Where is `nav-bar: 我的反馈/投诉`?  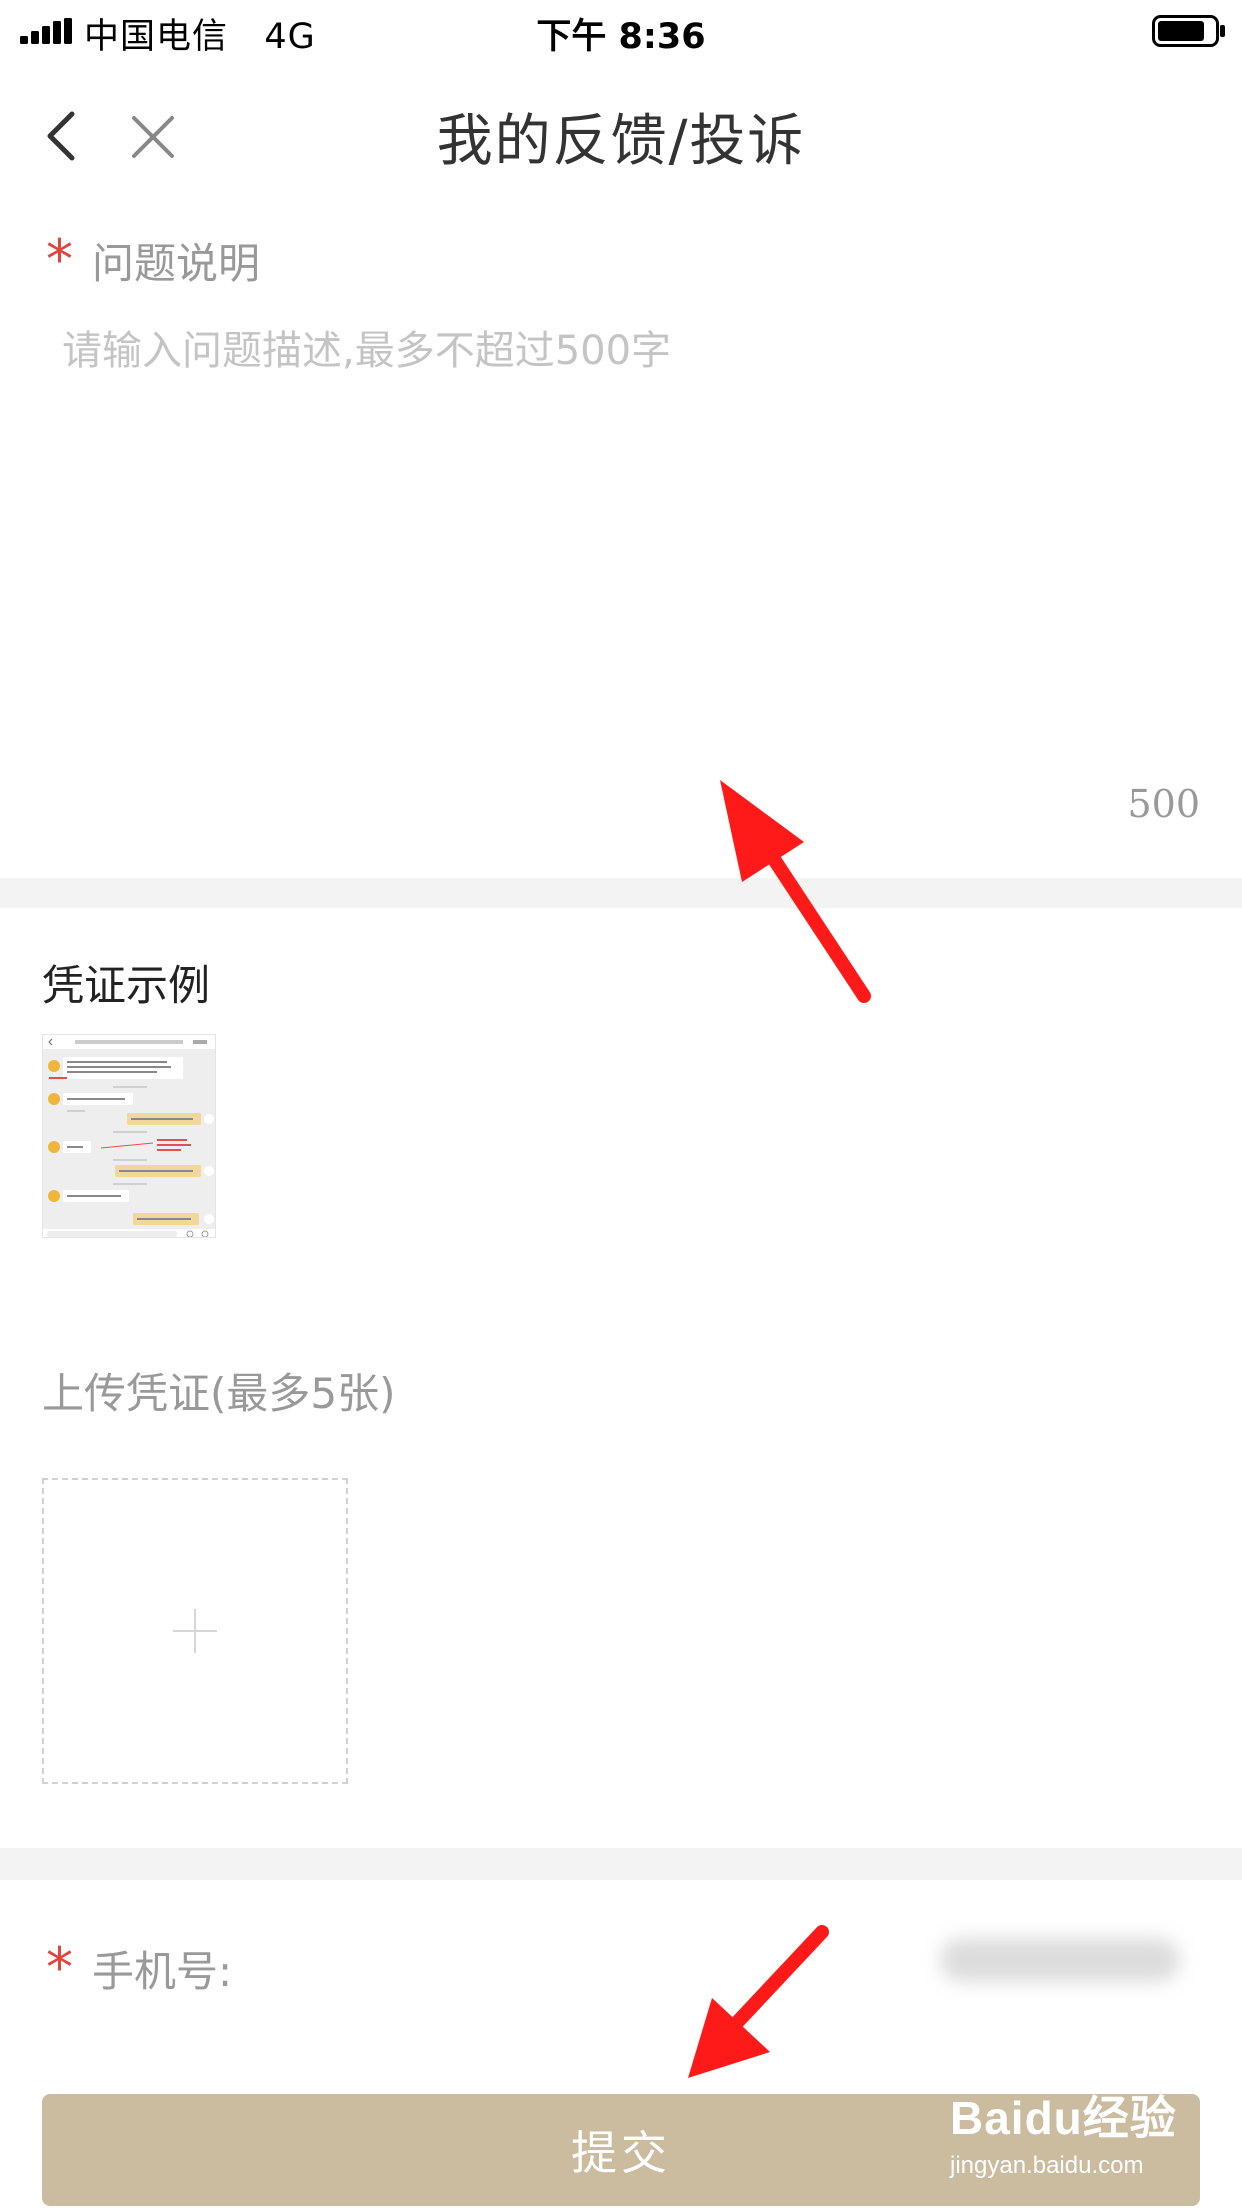 nav-bar: 我的反馈/投诉 is located at coordinates (621, 136).